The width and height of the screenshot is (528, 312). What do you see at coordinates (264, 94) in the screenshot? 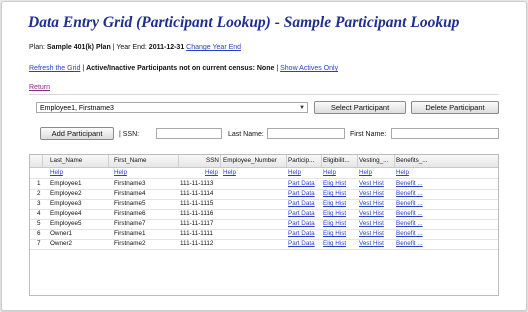
I see `divider` at bounding box center [264, 94].